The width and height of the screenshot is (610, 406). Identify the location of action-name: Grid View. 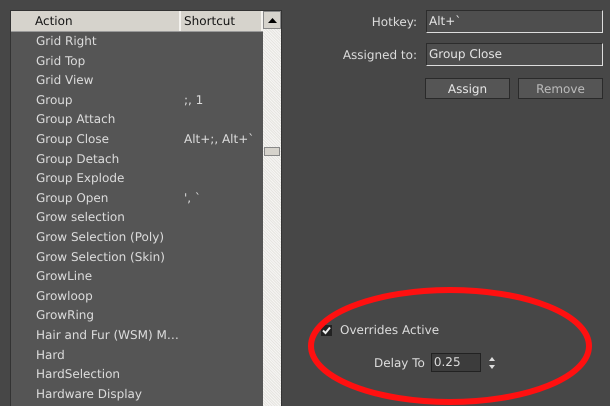
(96, 81).